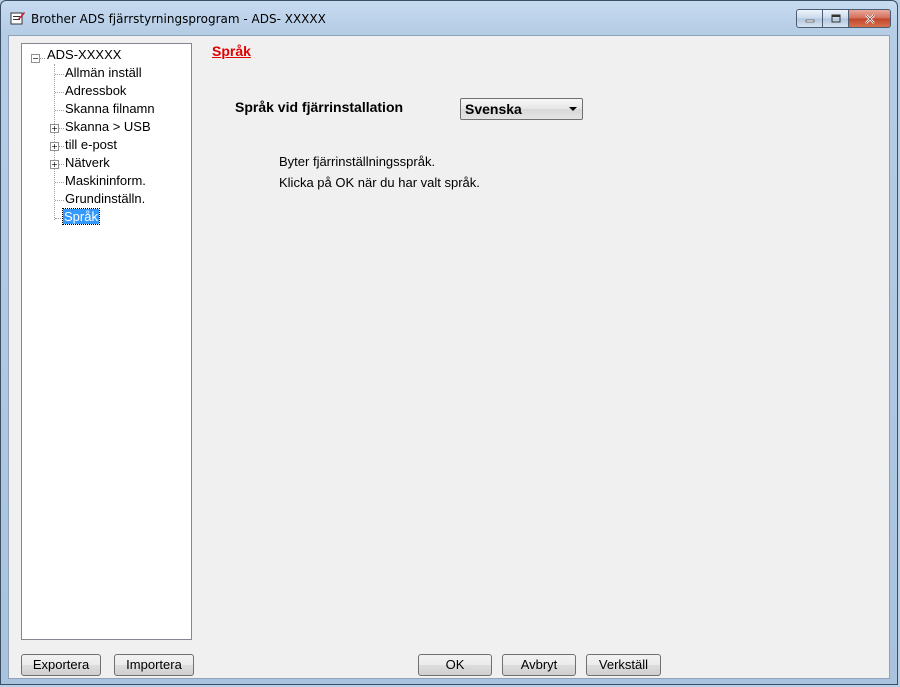 This screenshot has width=900, height=687. I want to click on expand-epost-icon: +, so click(54, 146).